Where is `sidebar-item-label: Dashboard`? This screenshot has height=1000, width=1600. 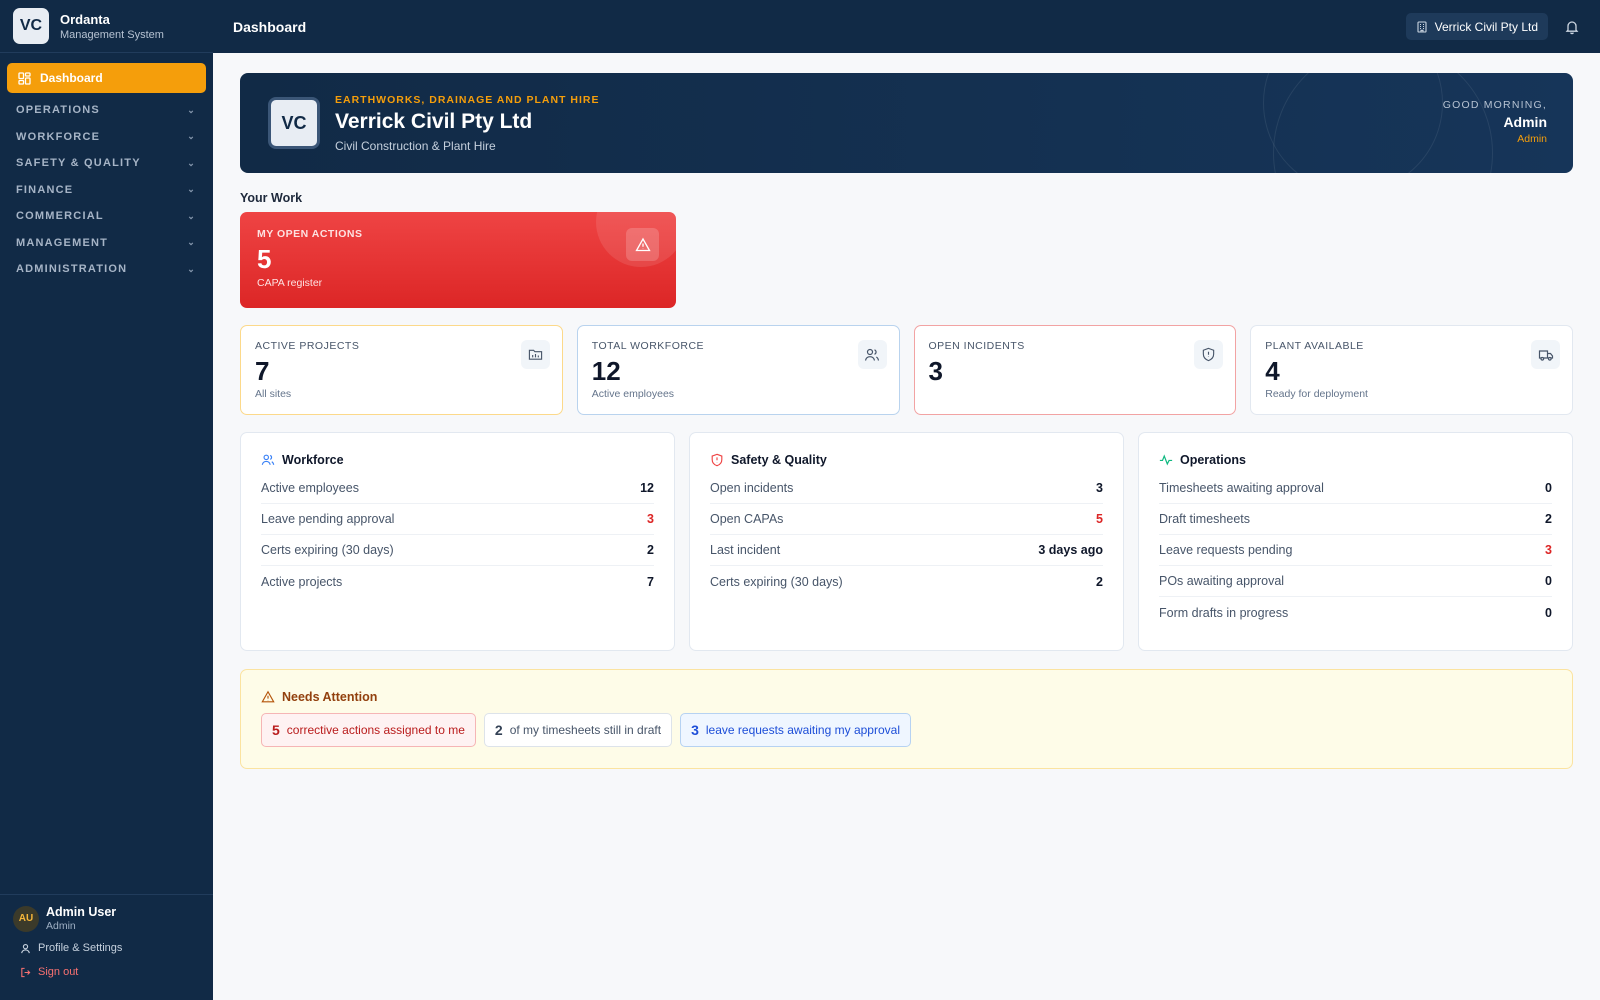 sidebar-item-label: Dashboard is located at coordinates (71, 78).